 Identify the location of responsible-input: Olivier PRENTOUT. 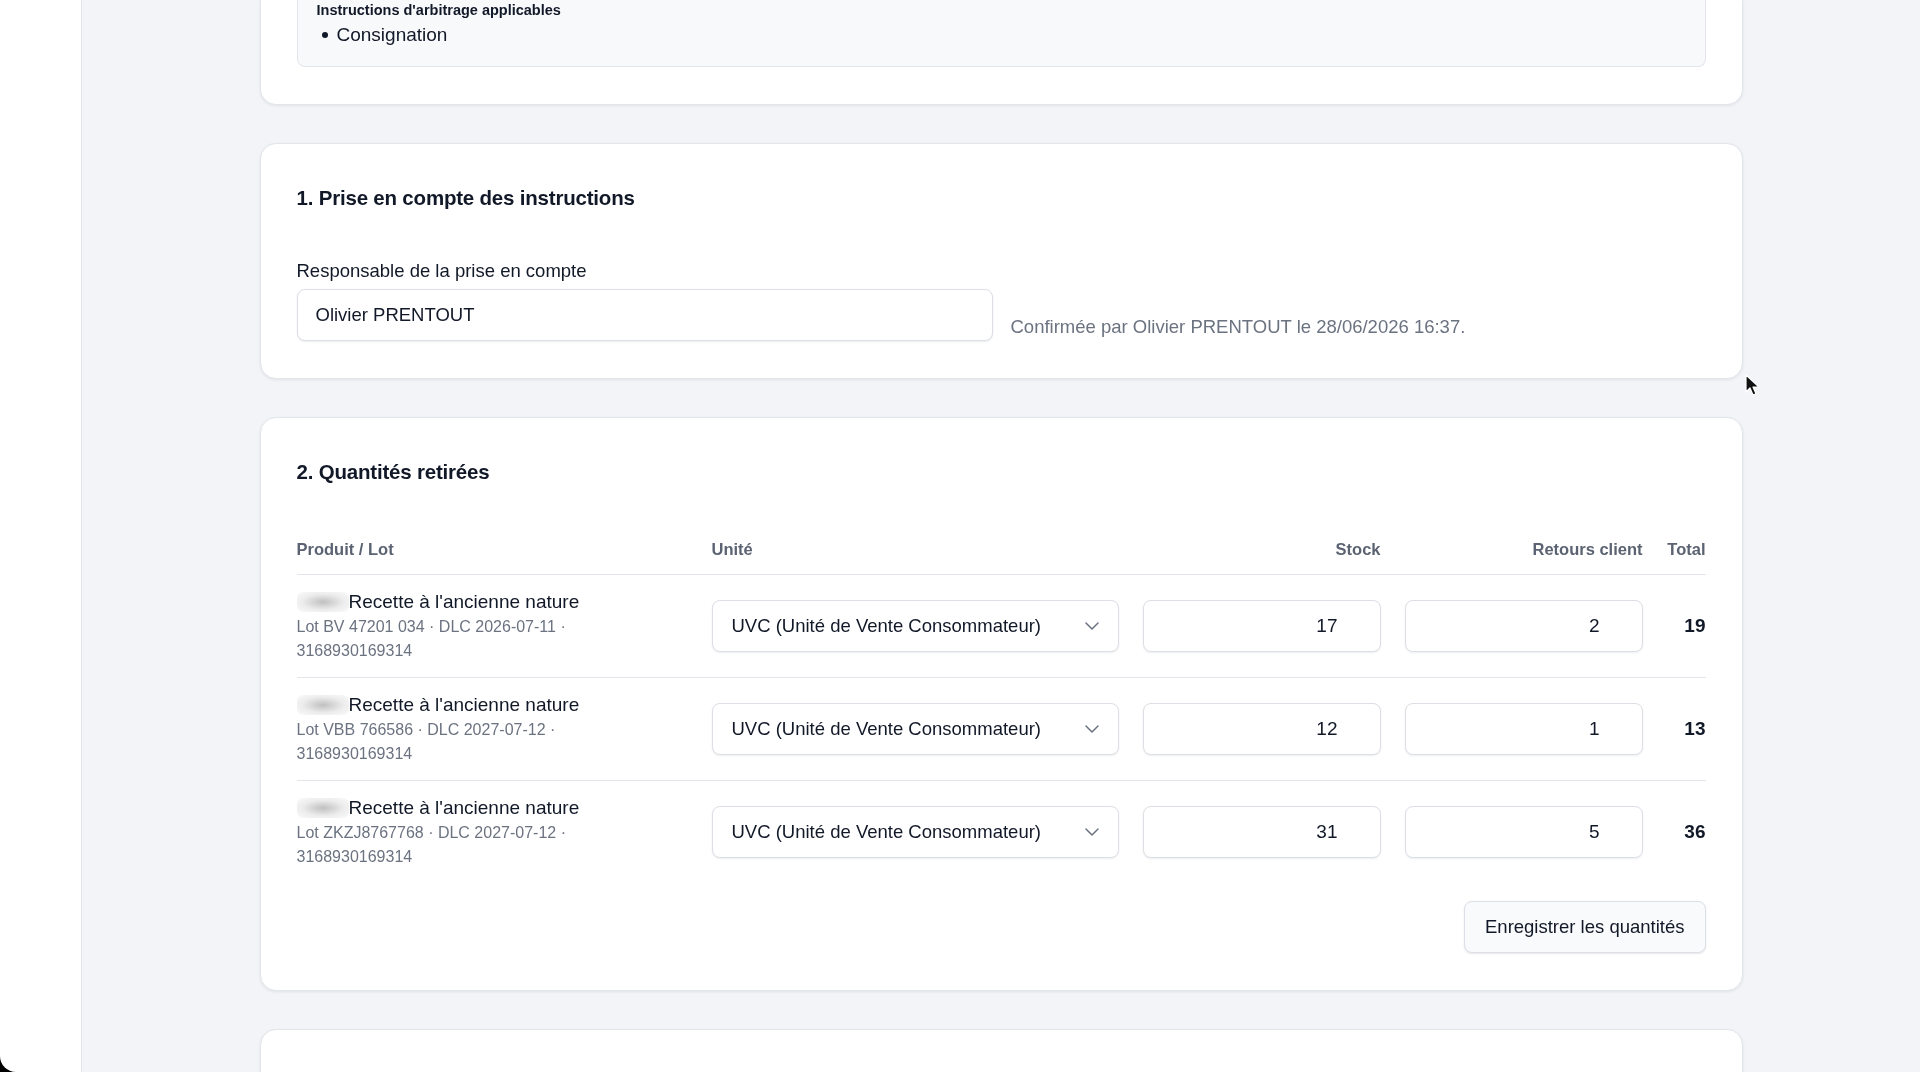
(644, 315).